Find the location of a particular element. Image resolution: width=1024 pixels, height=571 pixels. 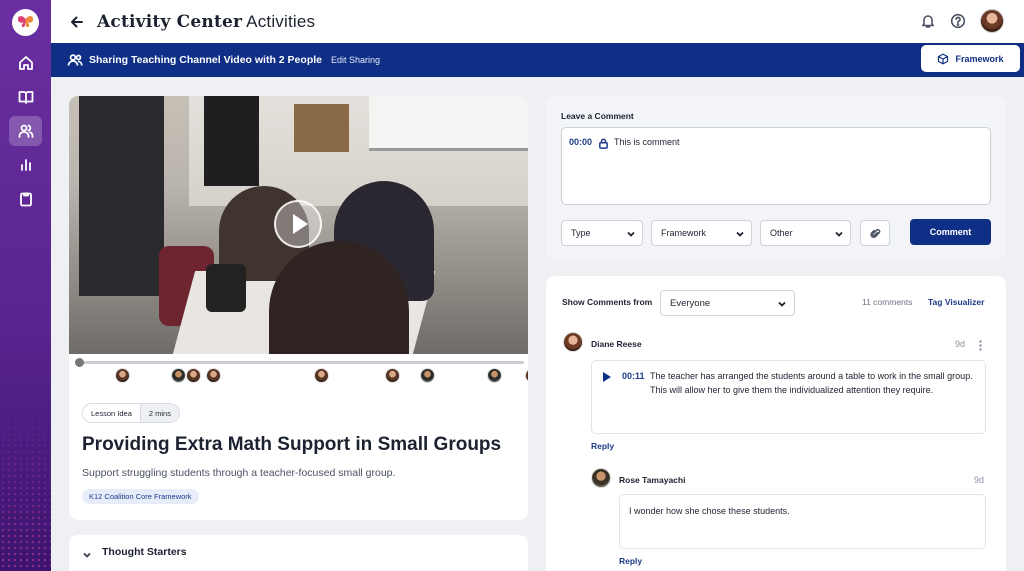

user-avatar is located at coordinates (992, 21).